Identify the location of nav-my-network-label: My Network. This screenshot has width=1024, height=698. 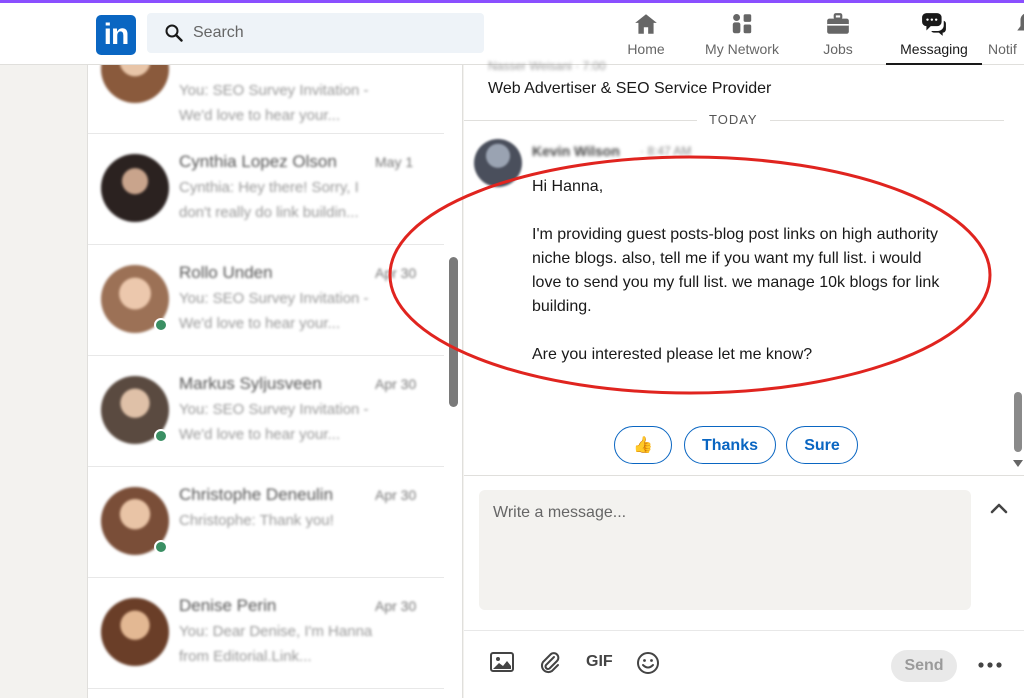
(742, 49).